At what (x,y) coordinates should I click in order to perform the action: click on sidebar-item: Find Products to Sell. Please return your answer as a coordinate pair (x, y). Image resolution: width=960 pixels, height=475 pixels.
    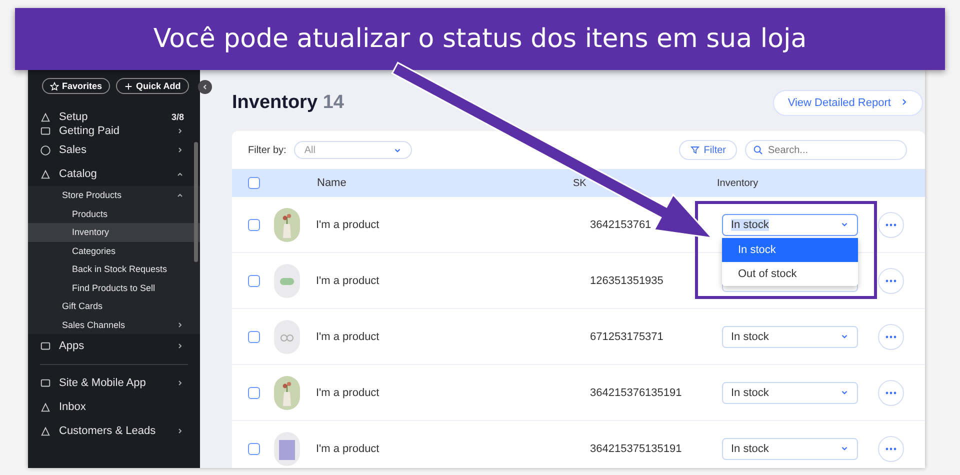
    Looking at the image, I should click on (114, 287).